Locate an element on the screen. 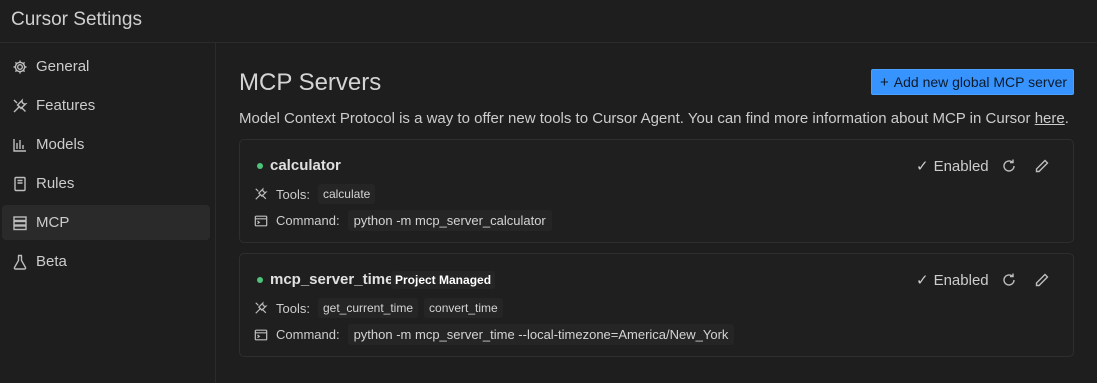 The width and height of the screenshot is (1097, 383). sidebar-item-beta: Beta is located at coordinates (106, 261).